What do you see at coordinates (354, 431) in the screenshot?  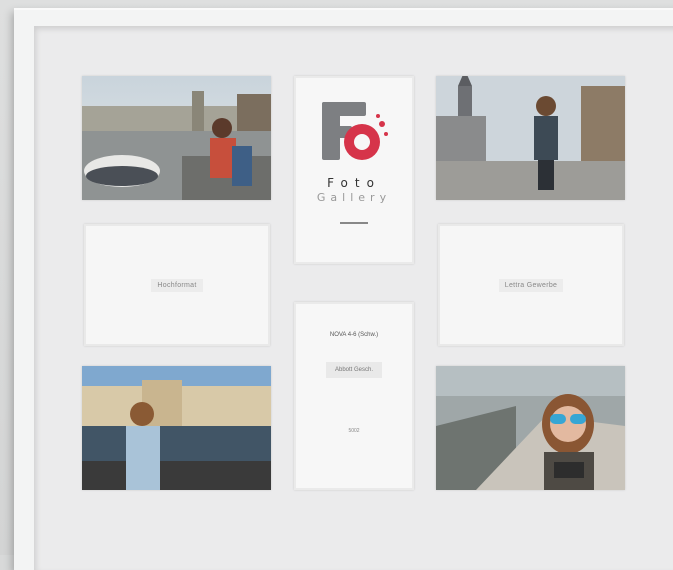 I see `info-card-footer: 5002` at bounding box center [354, 431].